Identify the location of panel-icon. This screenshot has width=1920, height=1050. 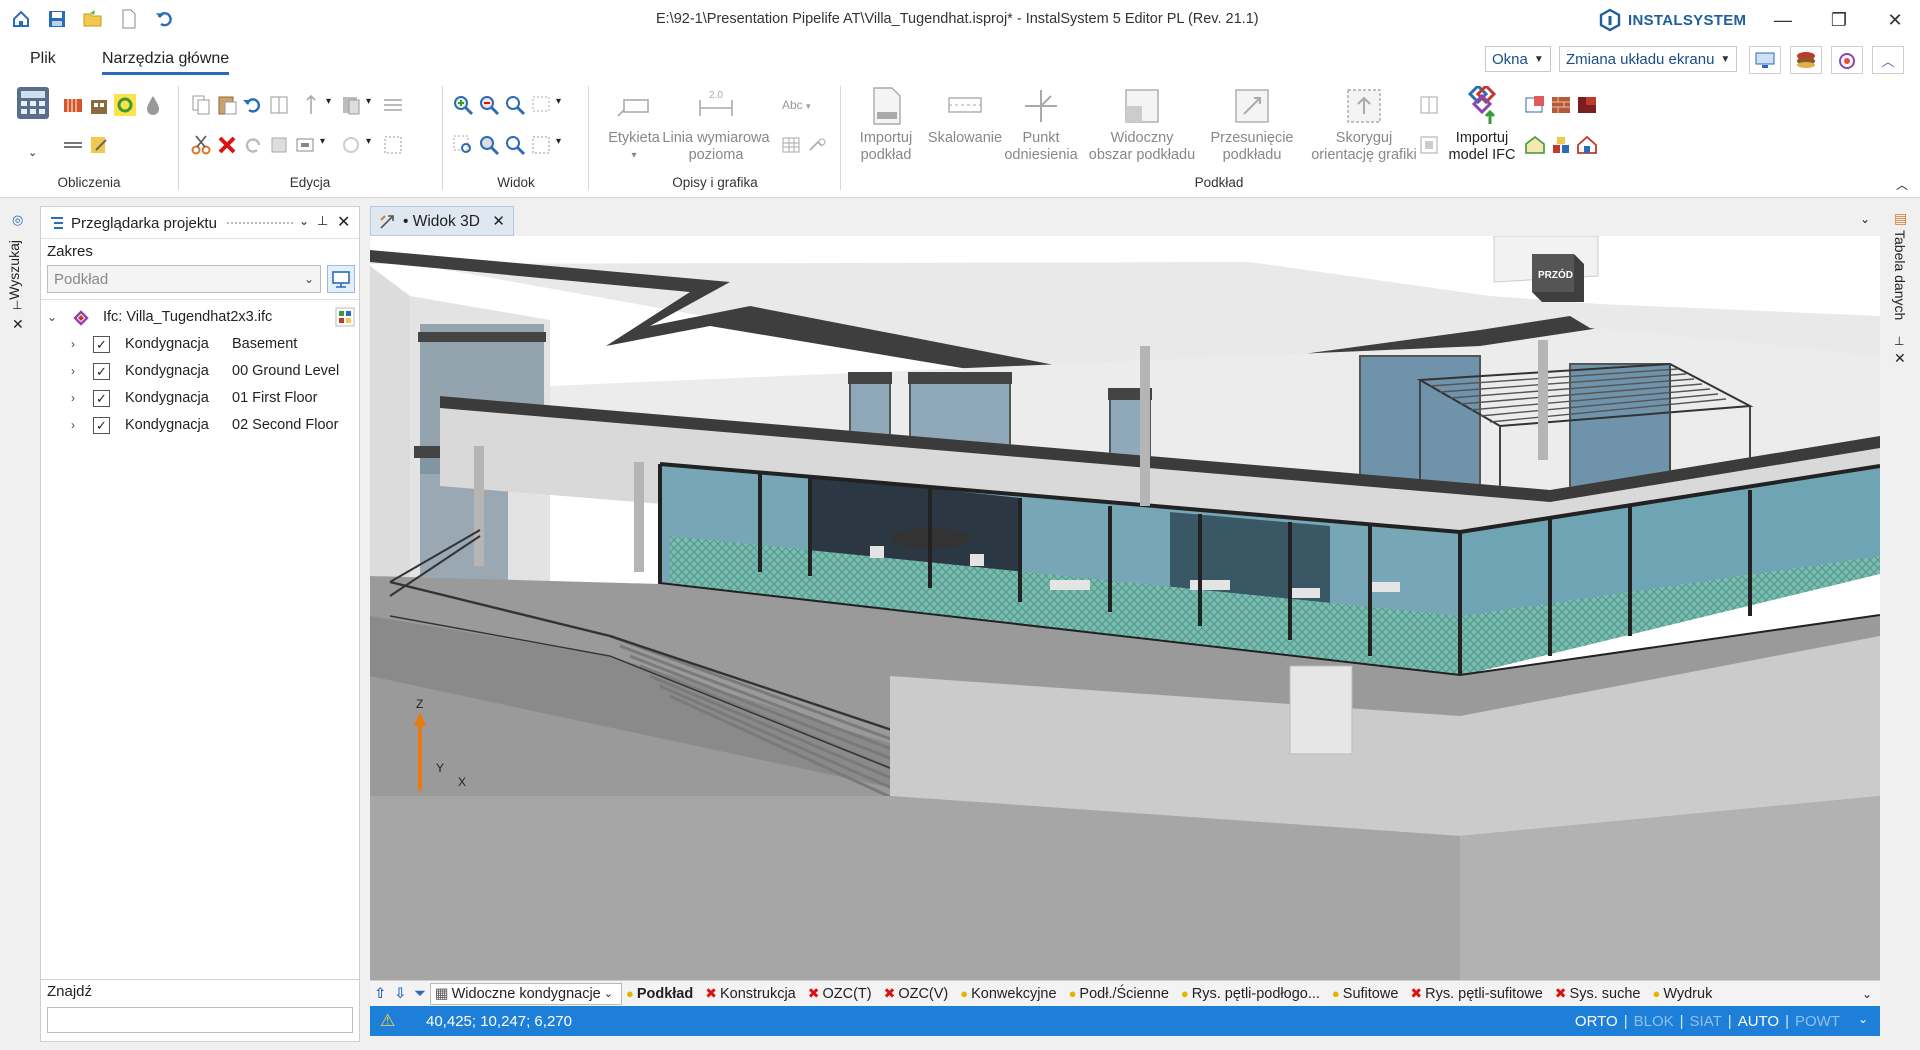
(279, 105).